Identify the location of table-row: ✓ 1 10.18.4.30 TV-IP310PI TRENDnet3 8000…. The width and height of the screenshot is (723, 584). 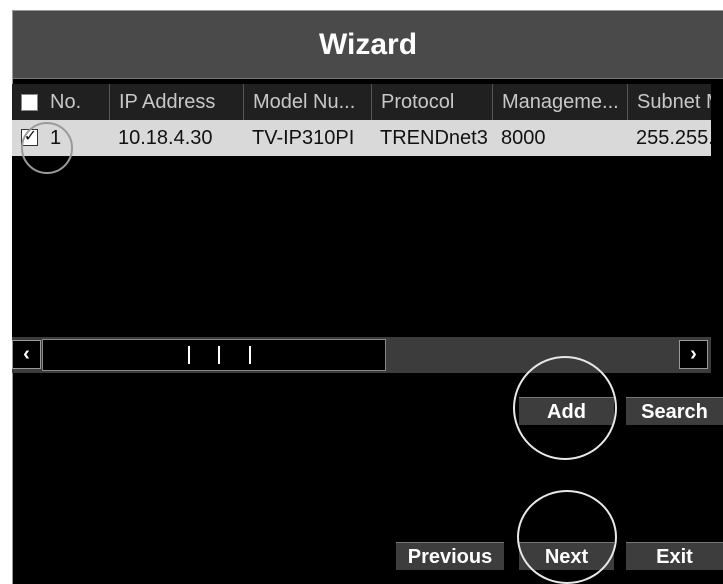
(361, 138).